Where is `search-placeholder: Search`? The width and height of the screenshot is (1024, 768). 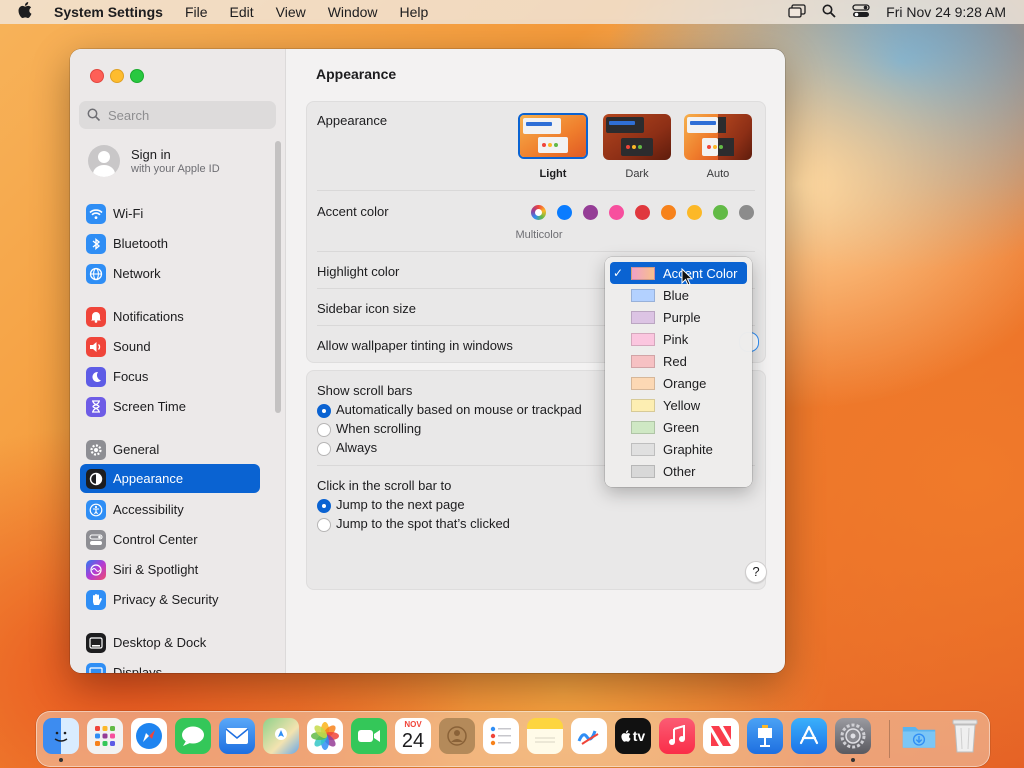
search-placeholder: Search is located at coordinates (129, 115).